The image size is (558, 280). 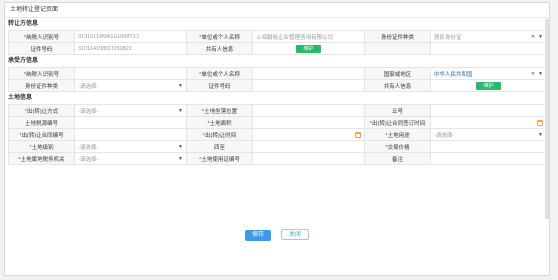 What do you see at coordinates (219, 48) in the screenshot?
I see `transferor-co-owner-label: 共有人信息` at bounding box center [219, 48].